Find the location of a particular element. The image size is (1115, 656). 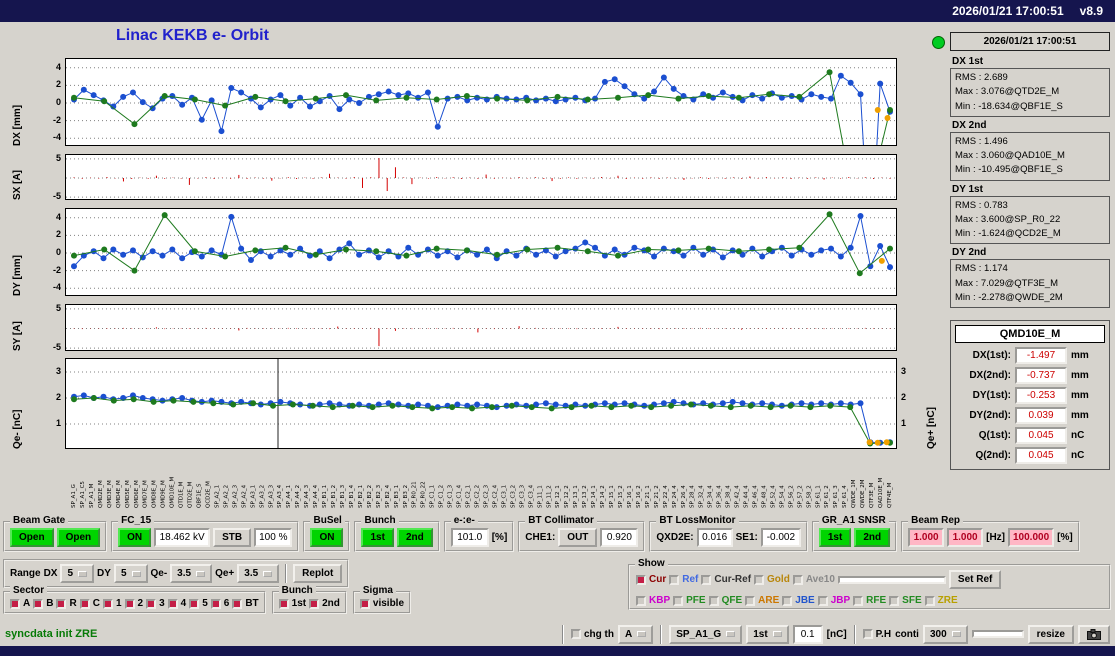

threshold-field: 0.1 is located at coordinates (807, 634).